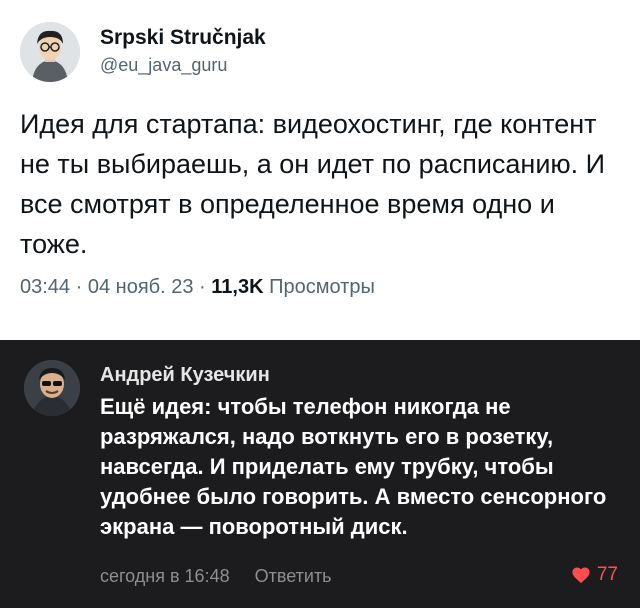 Image resolution: width=640 pixels, height=608 pixels. What do you see at coordinates (197, 287) in the screenshot?
I see `tweet-meta: 03:44 · 04 нояб. 23 · 11,3K Просмотры` at bounding box center [197, 287].